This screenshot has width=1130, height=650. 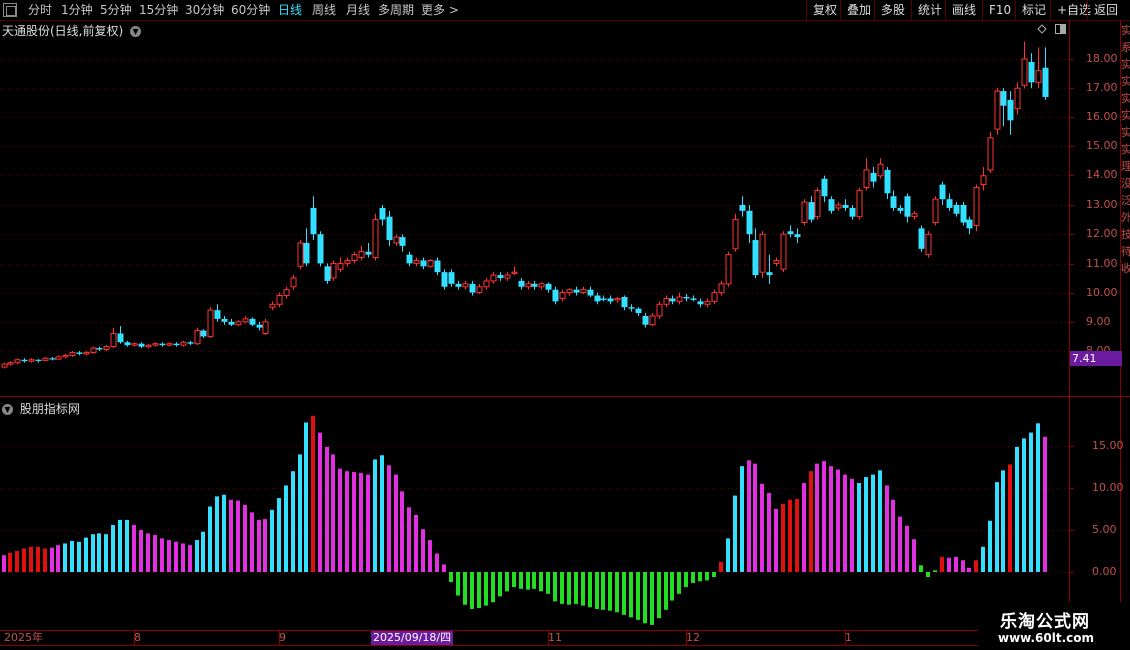 What do you see at coordinates (1125, 326) in the screenshot?
I see `right-panel-strip: 实系实实实实实实理没泛外技待收` at bounding box center [1125, 326].